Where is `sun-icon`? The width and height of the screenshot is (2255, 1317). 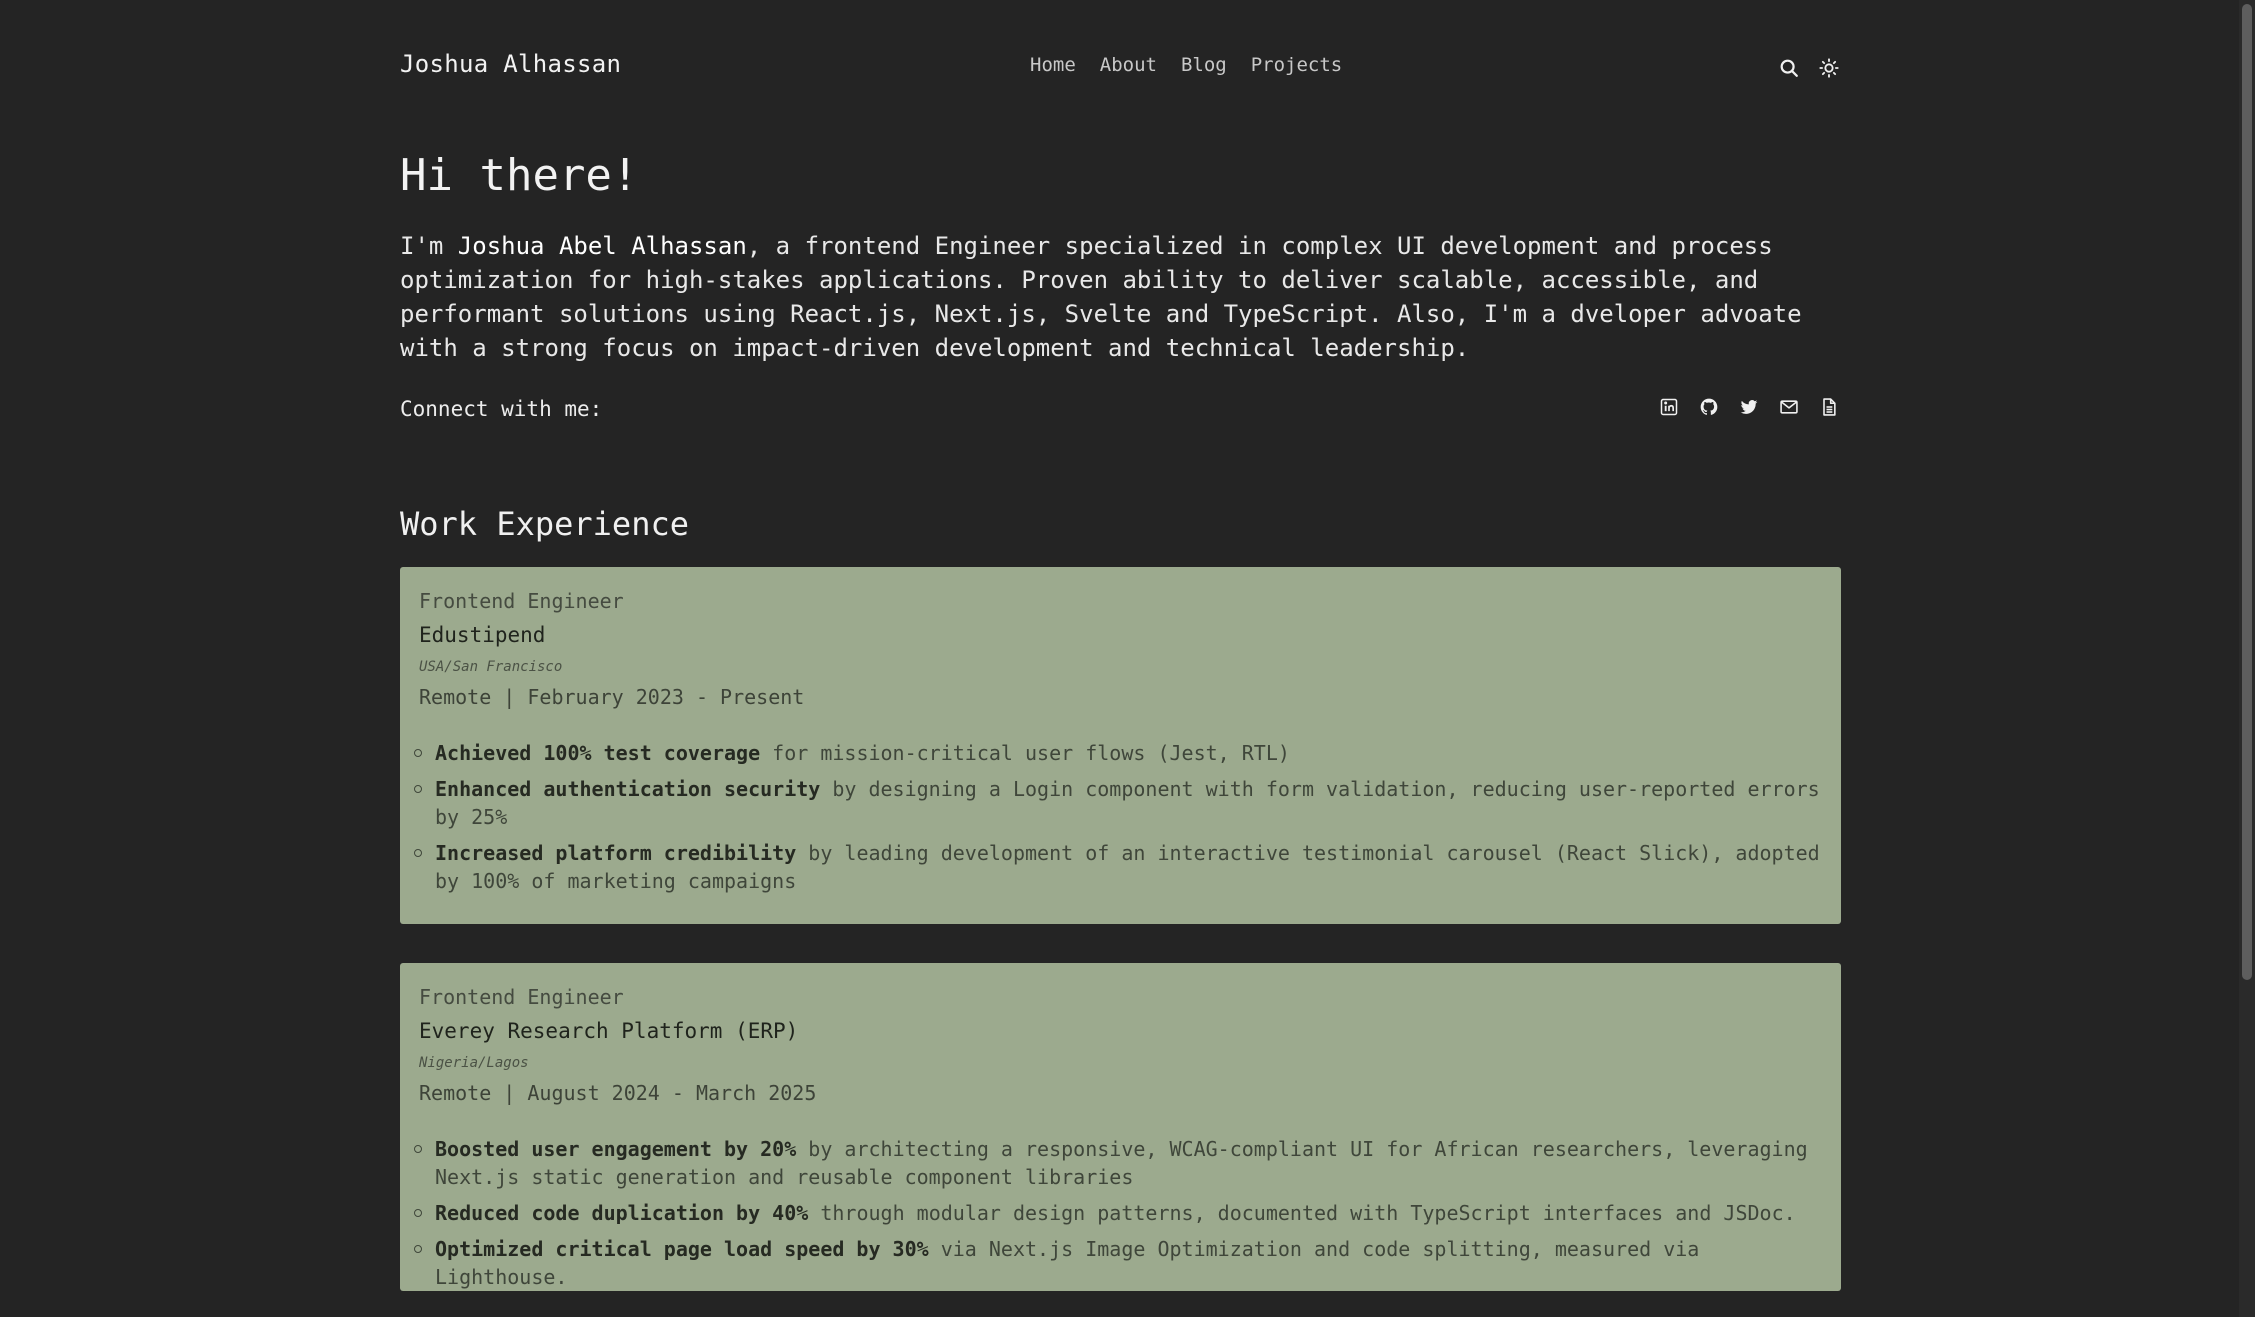 sun-icon is located at coordinates (1829, 68).